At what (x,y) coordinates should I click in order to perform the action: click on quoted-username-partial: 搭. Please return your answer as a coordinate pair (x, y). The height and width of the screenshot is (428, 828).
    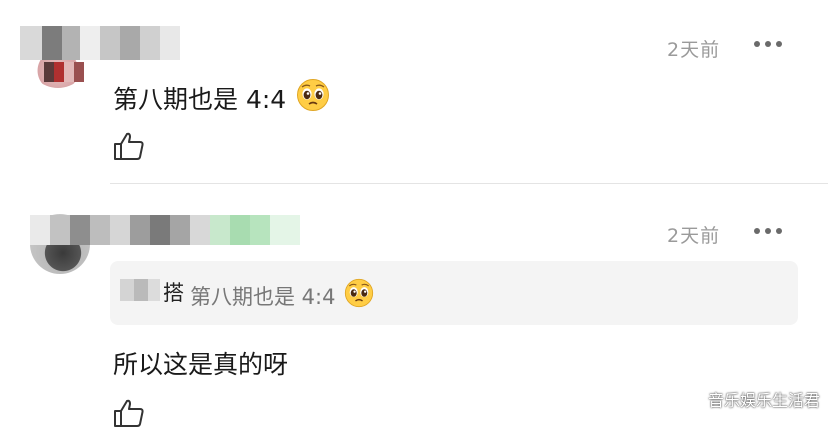
    Looking at the image, I should click on (173, 293).